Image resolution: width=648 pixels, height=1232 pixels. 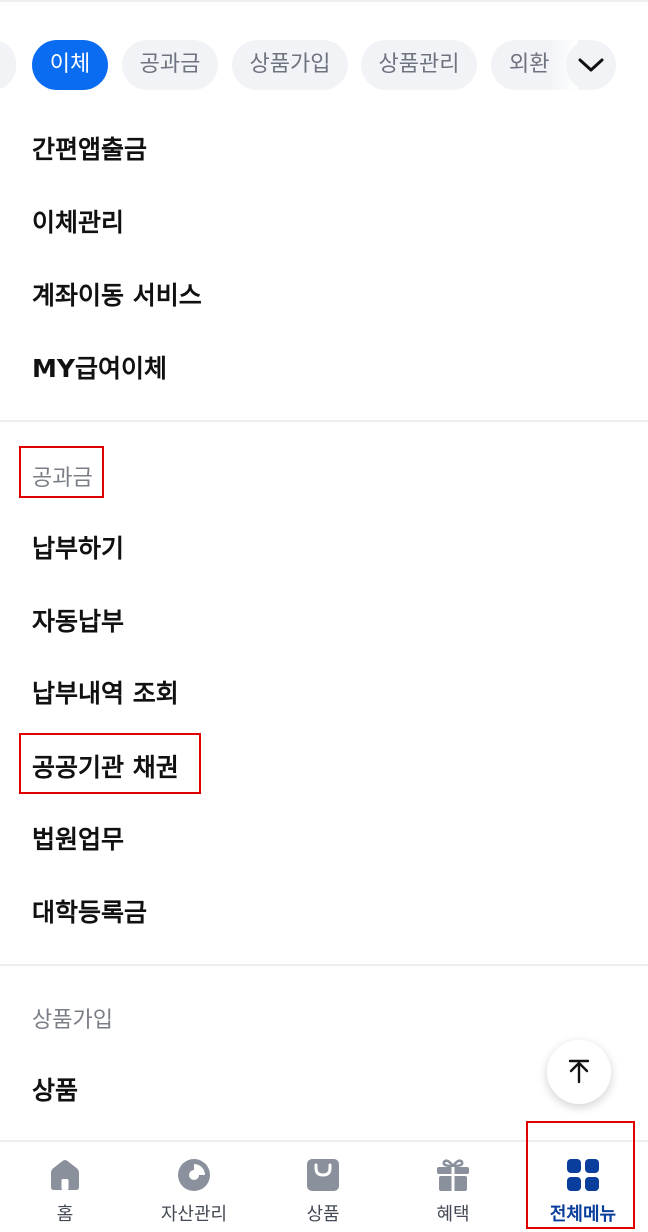 I want to click on section-title-utility: 공과금, so click(x=62, y=478).